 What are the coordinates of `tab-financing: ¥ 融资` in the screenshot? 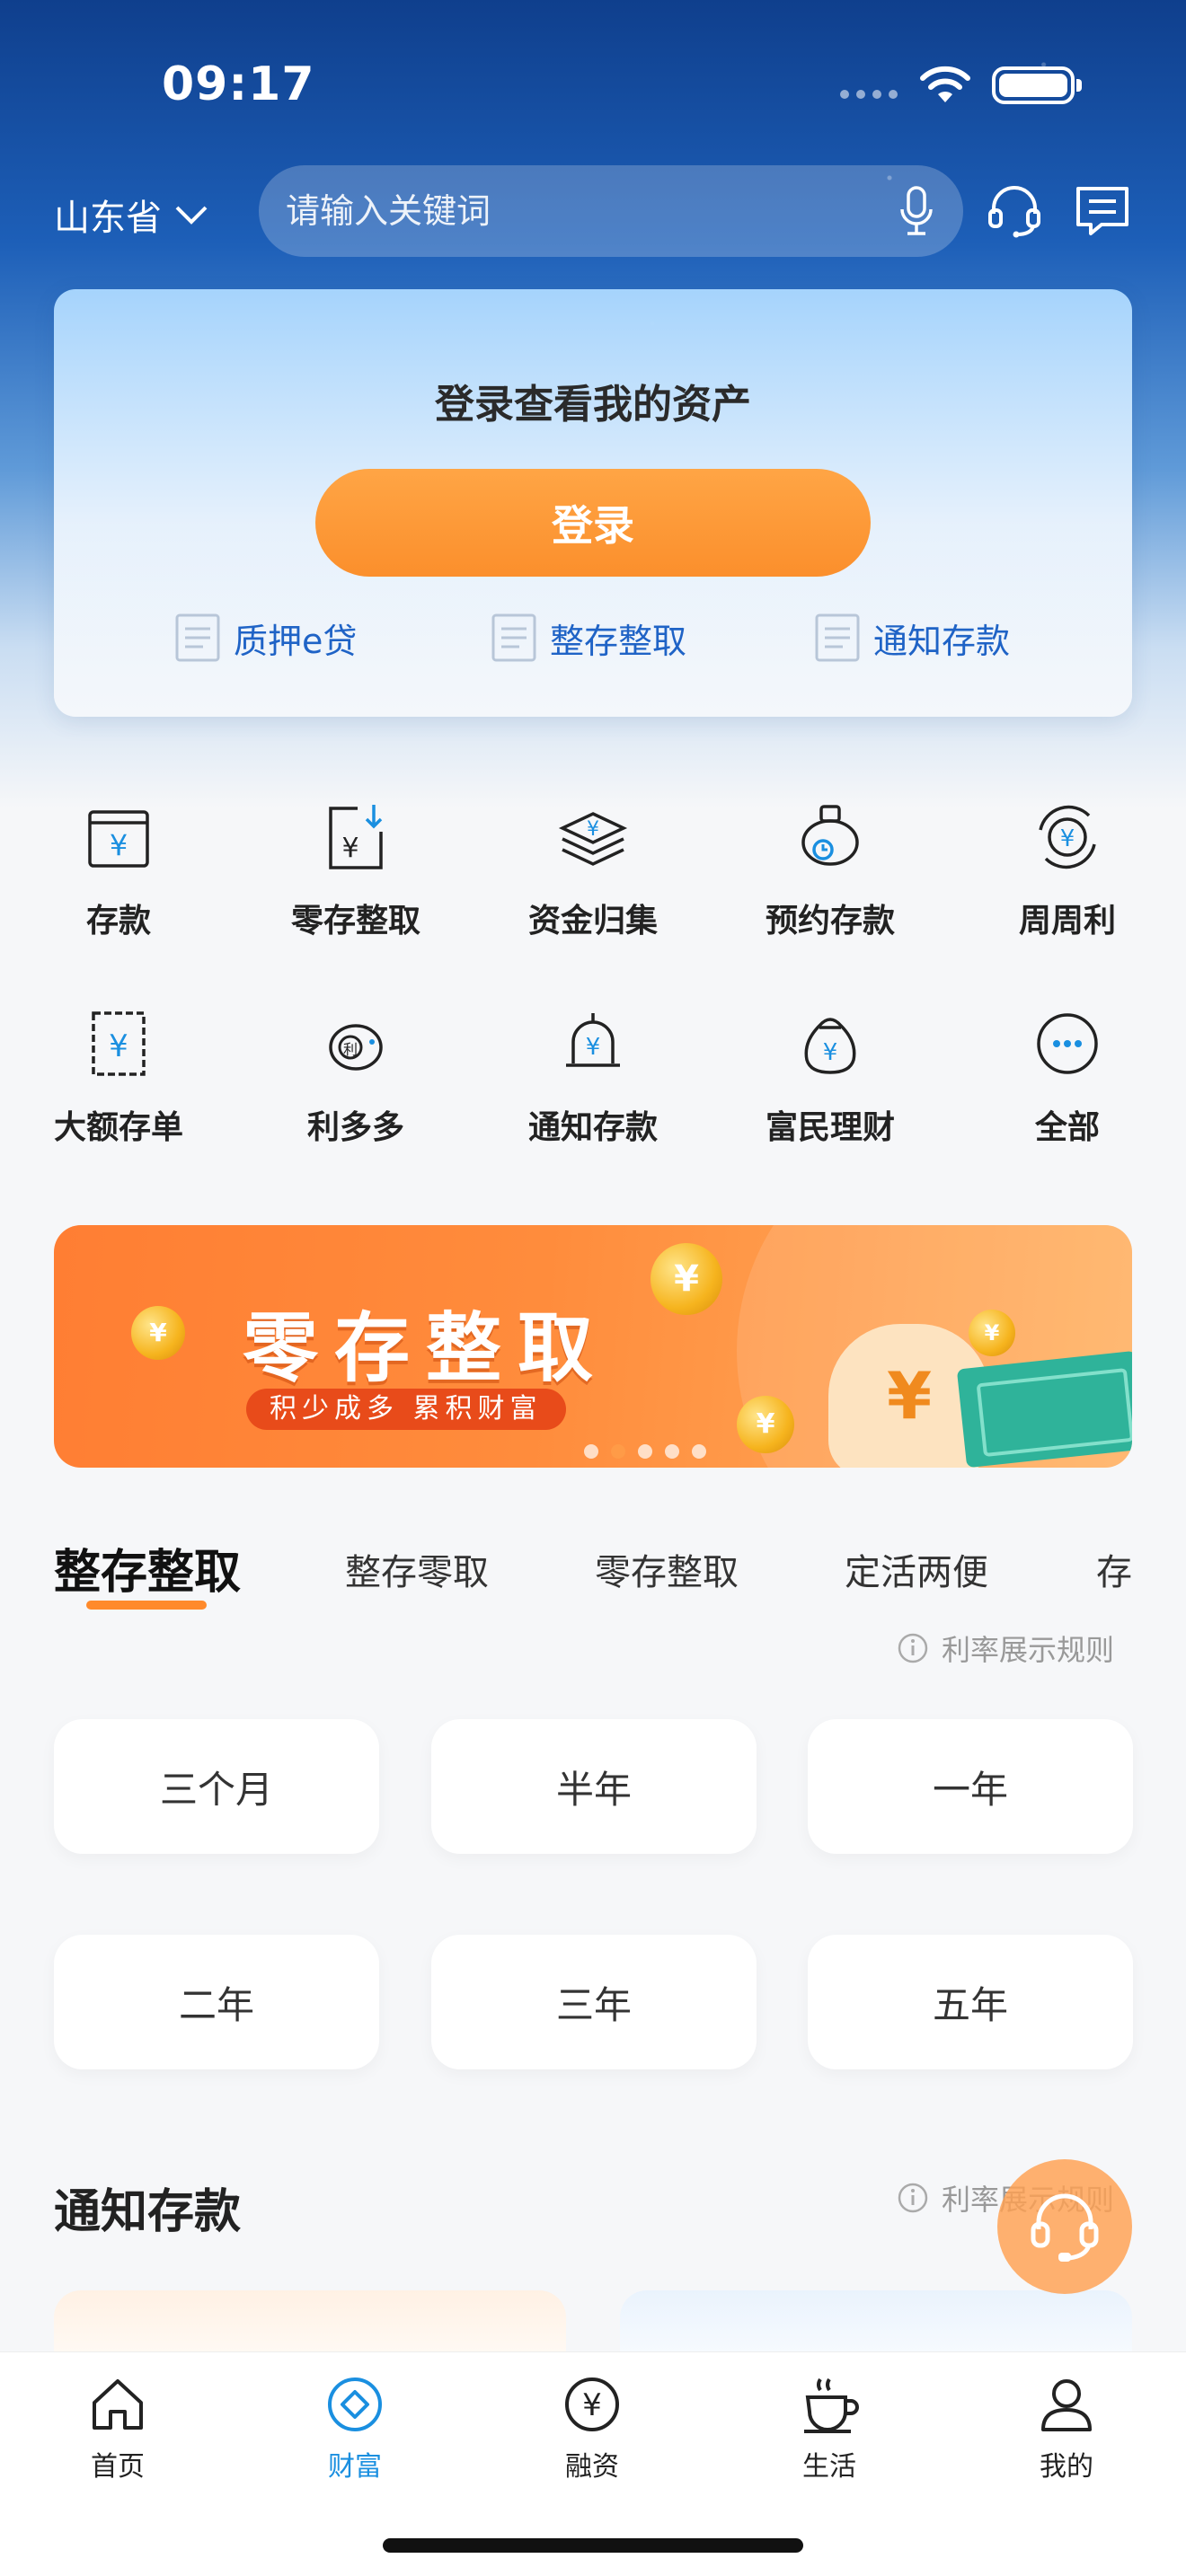 It's located at (592, 2427).